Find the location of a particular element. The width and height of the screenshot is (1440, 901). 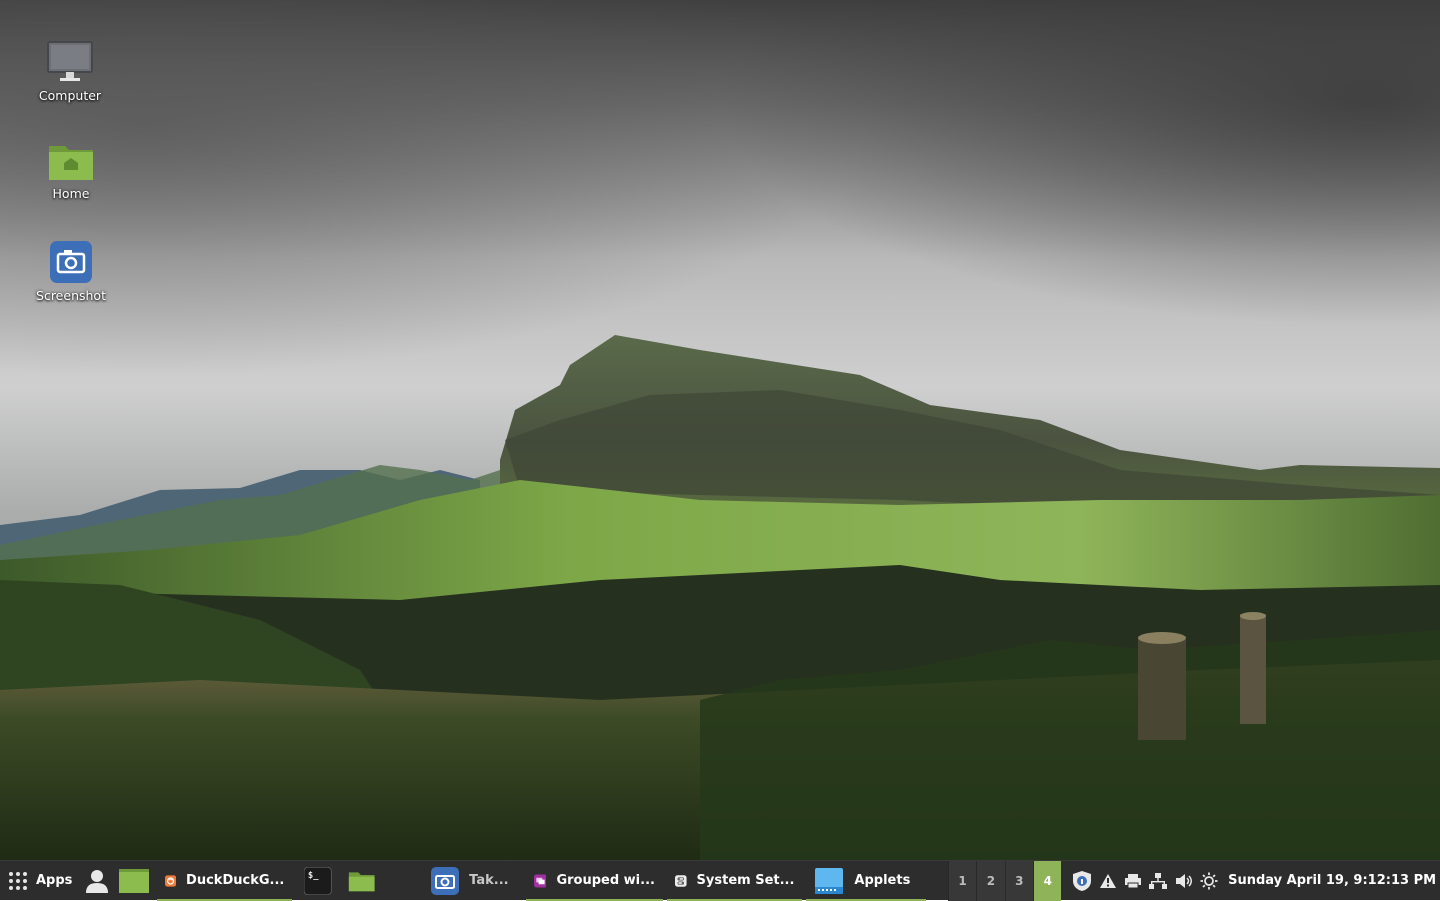

files-icon is located at coordinates (134, 880).